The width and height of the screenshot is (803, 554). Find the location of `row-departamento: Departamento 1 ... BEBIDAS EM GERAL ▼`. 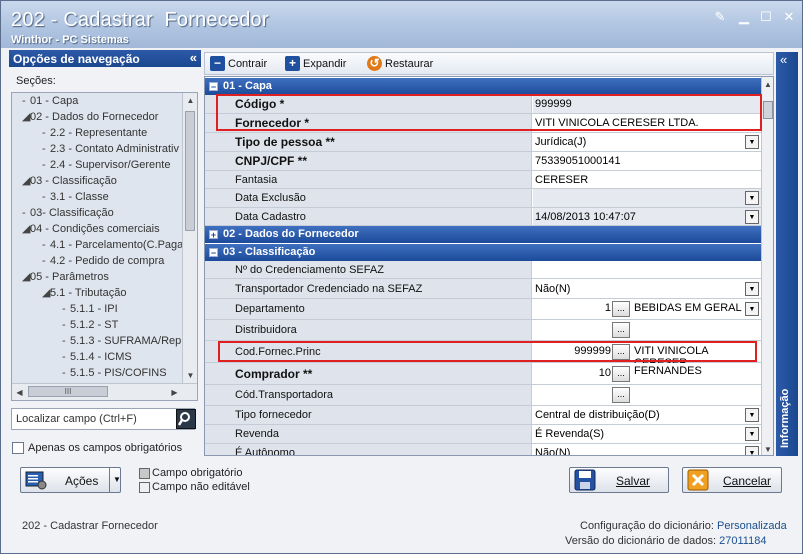

row-departamento: Departamento 1 ... BEBIDAS EM GERAL ▼ is located at coordinates (483, 309).